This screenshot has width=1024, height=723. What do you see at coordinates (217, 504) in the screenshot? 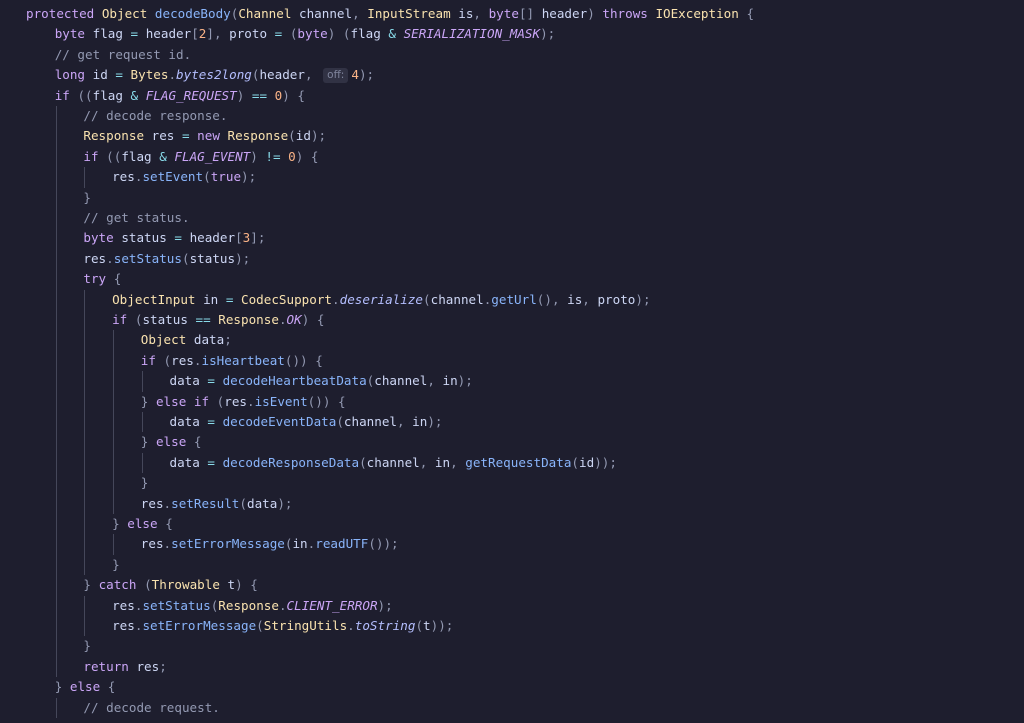
I see `code-line: res.setResult(data);` at bounding box center [217, 504].